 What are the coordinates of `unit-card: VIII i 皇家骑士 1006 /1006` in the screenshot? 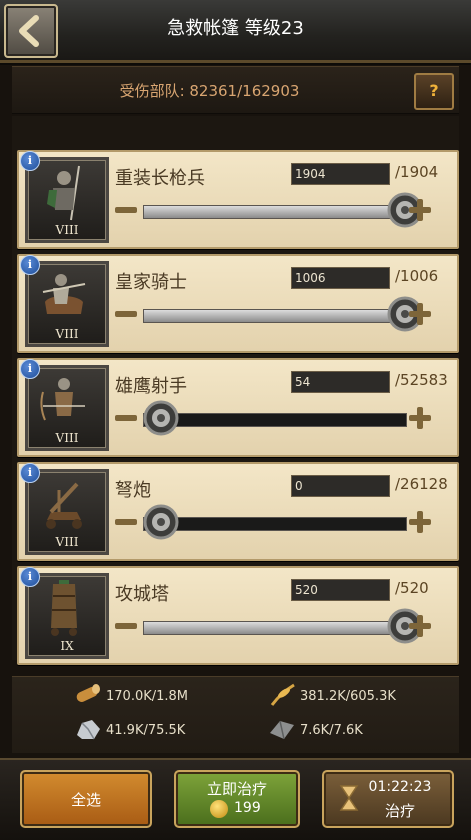 It's located at (238, 303).